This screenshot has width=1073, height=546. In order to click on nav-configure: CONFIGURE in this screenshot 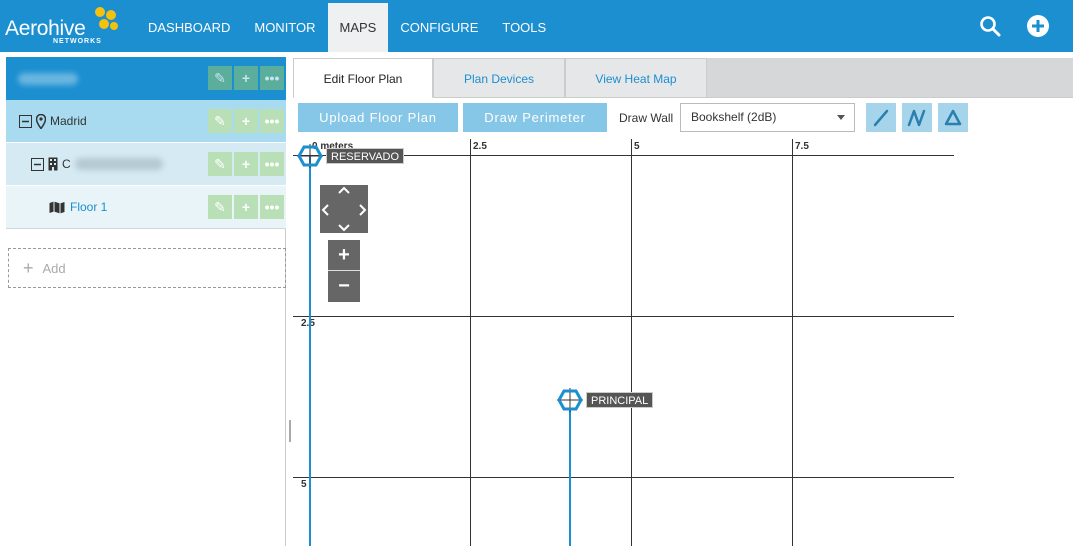, I will do `click(439, 27)`.